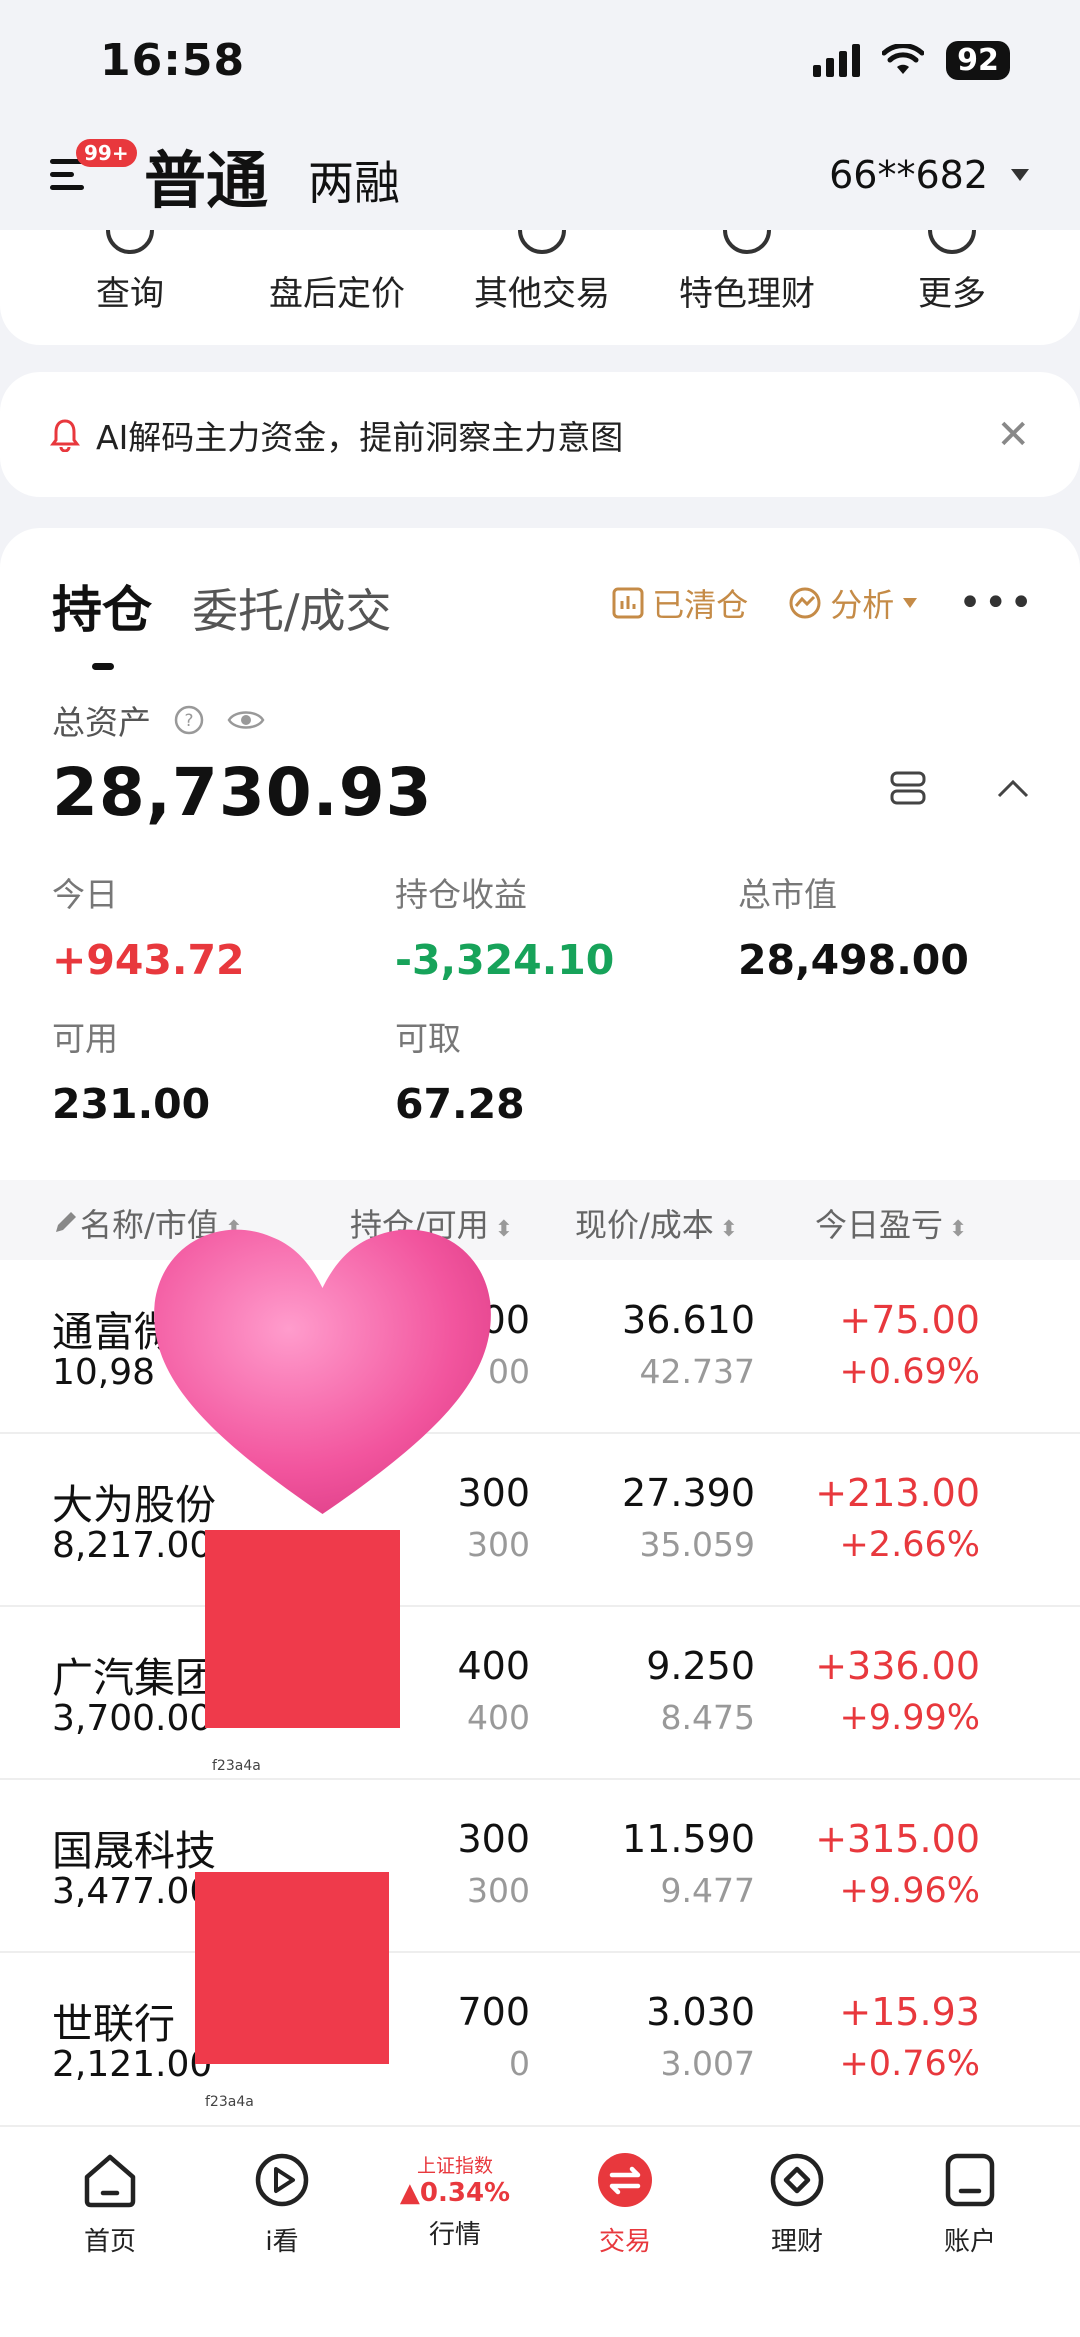 The height and width of the screenshot is (2337, 1080). Describe the element at coordinates (455, 2197) in the screenshot. I see `nav-market: 上证指数 ▲0.34% 行情` at that location.